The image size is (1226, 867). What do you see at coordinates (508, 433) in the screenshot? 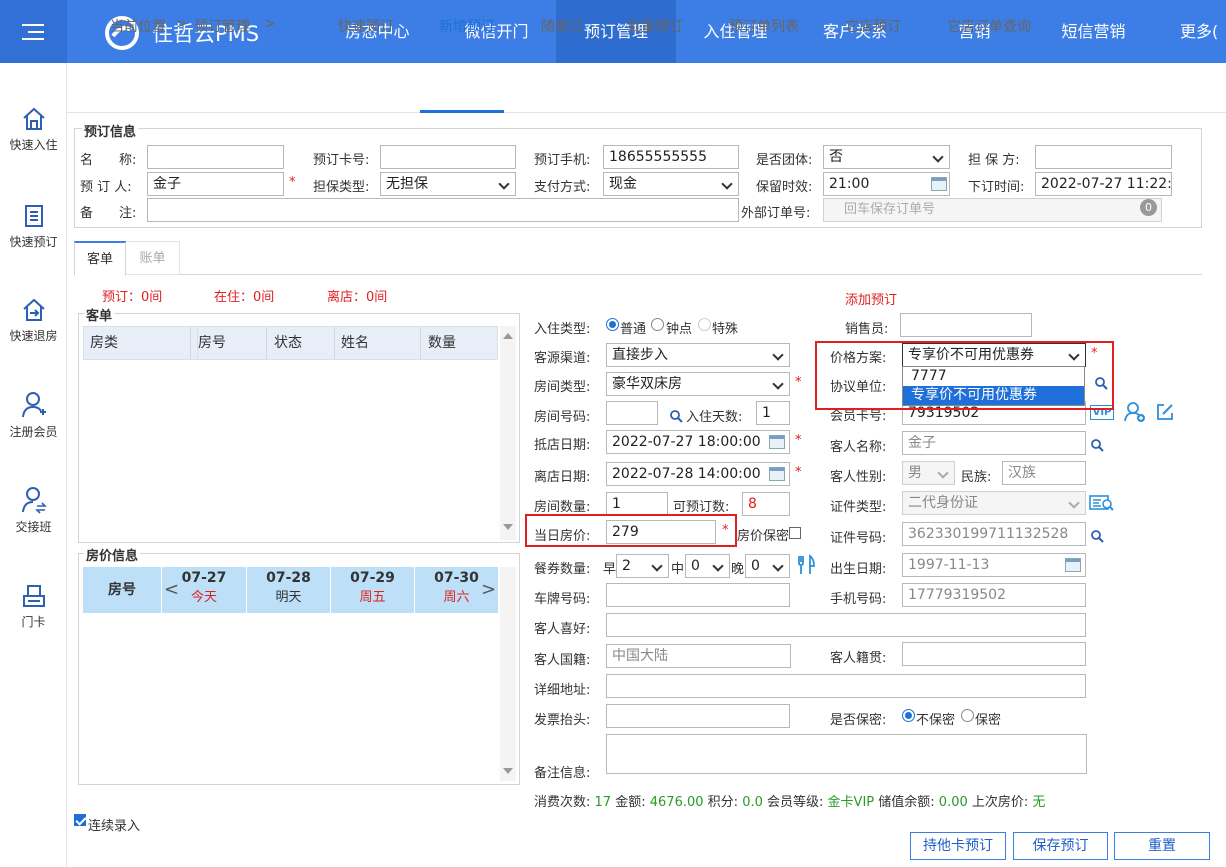
I see `guest-list-scrollbar` at bounding box center [508, 433].